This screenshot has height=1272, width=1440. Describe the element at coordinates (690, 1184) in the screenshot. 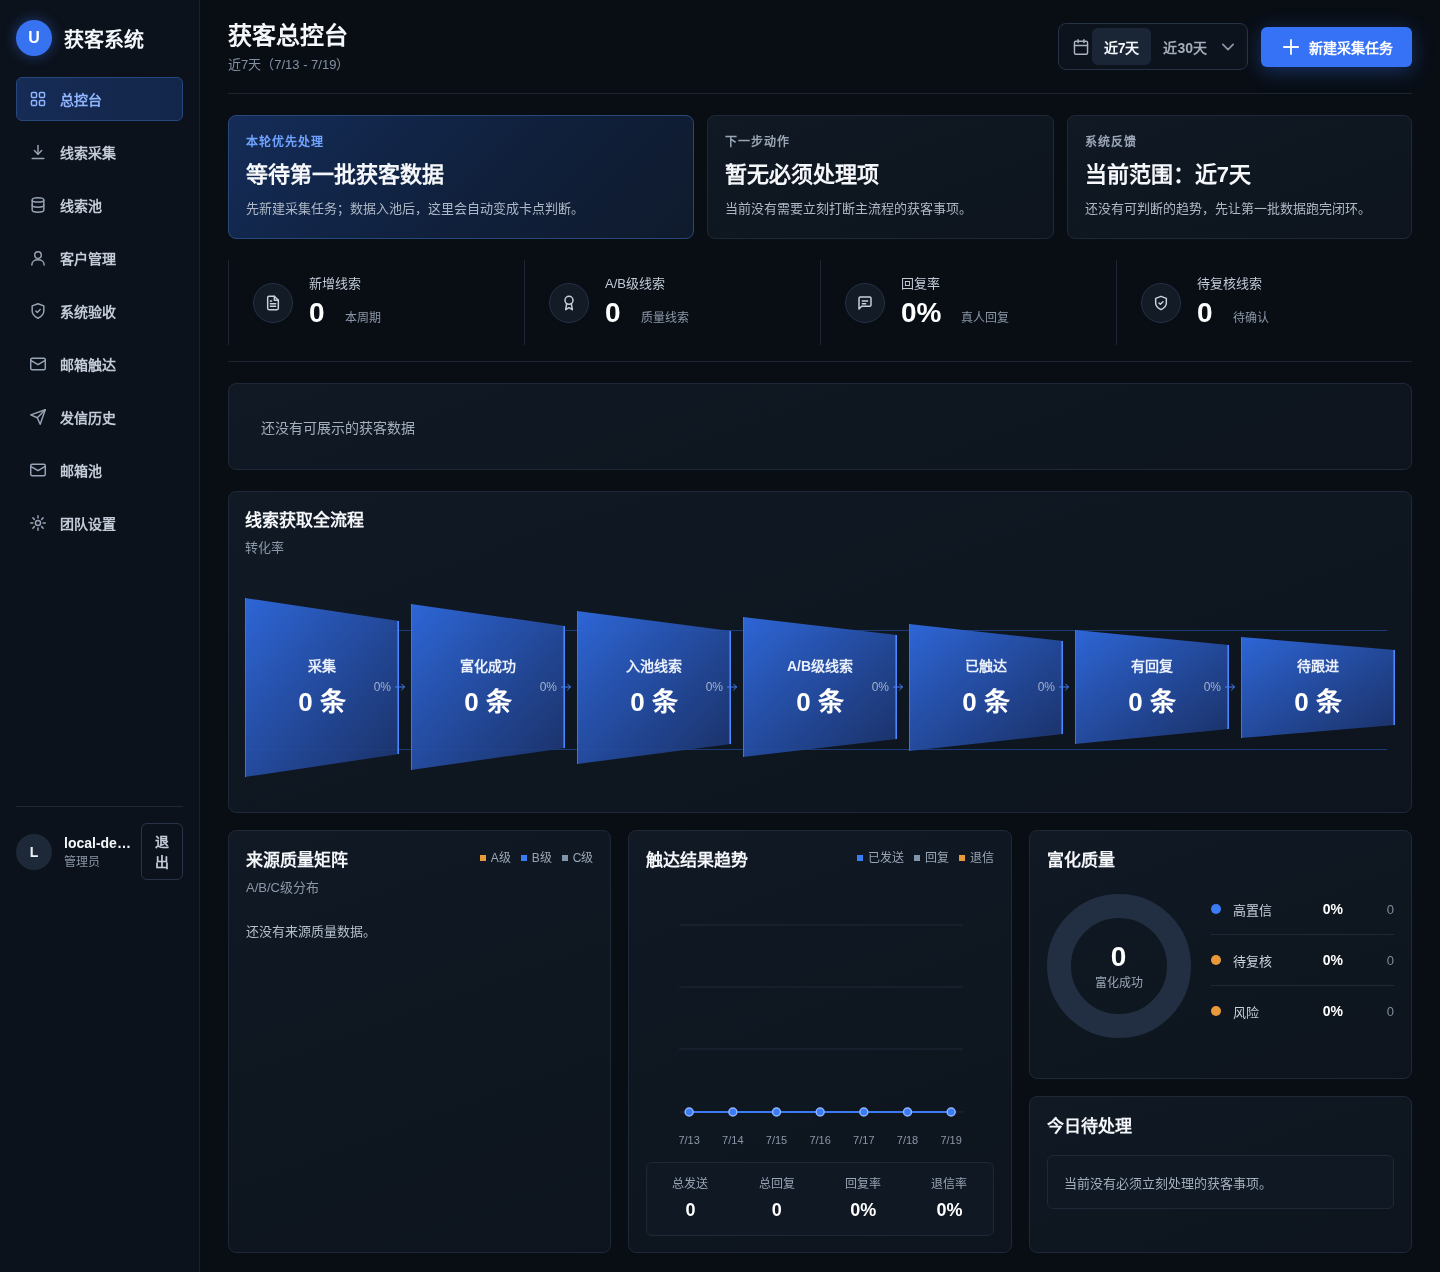

I see `stat-label: 总发送` at that location.